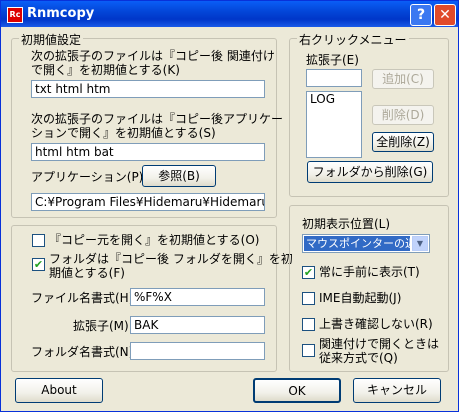 The height and width of the screenshot is (412, 459). I want to click on always-on-top-label: 常に手前に表示(T), so click(369, 272).